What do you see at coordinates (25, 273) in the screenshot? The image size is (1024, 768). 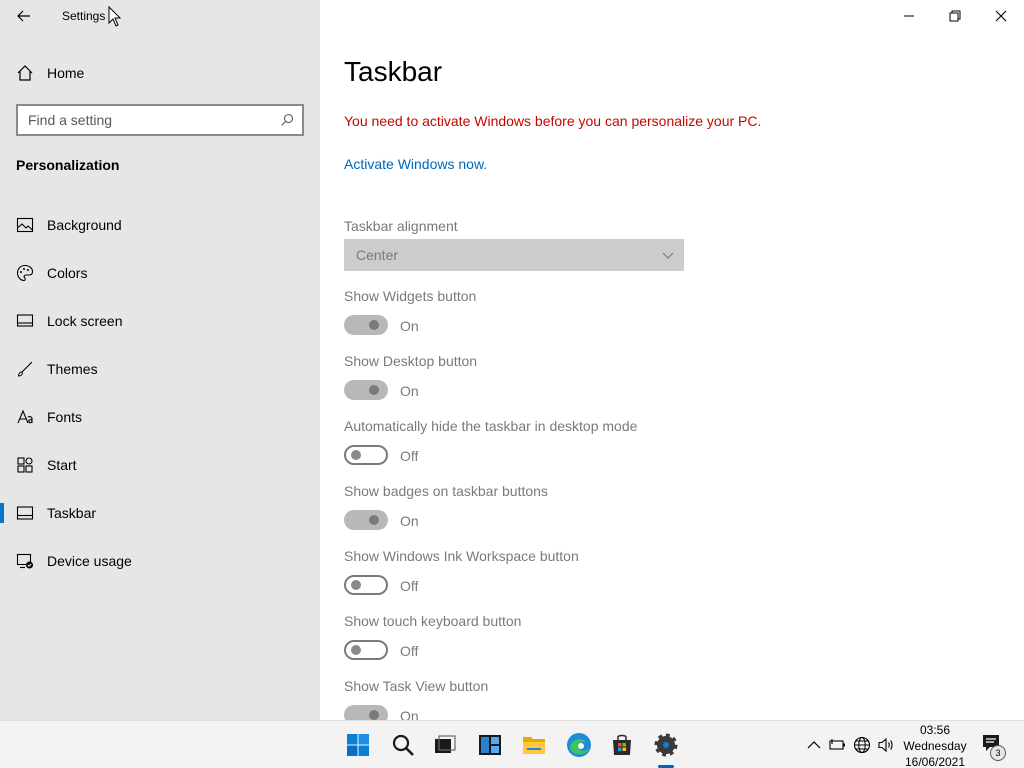 I see `palette-icon` at bounding box center [25, 273].